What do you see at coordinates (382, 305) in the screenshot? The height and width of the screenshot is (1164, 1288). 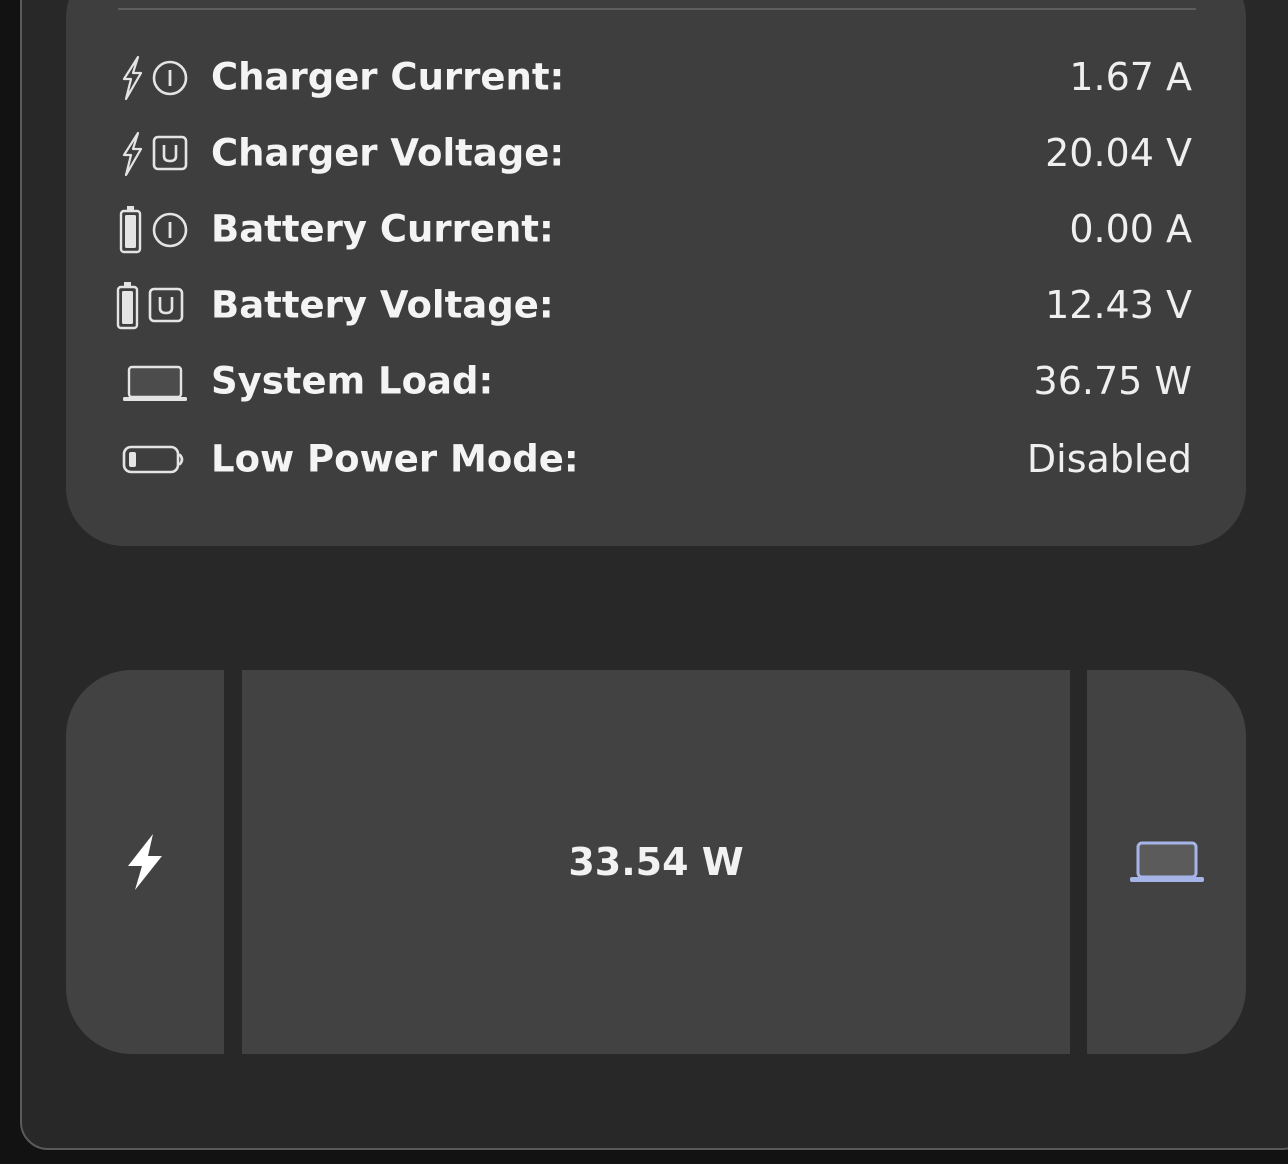 I see `stat-label: Battery Voltage:` at bounding box center [382, 305].